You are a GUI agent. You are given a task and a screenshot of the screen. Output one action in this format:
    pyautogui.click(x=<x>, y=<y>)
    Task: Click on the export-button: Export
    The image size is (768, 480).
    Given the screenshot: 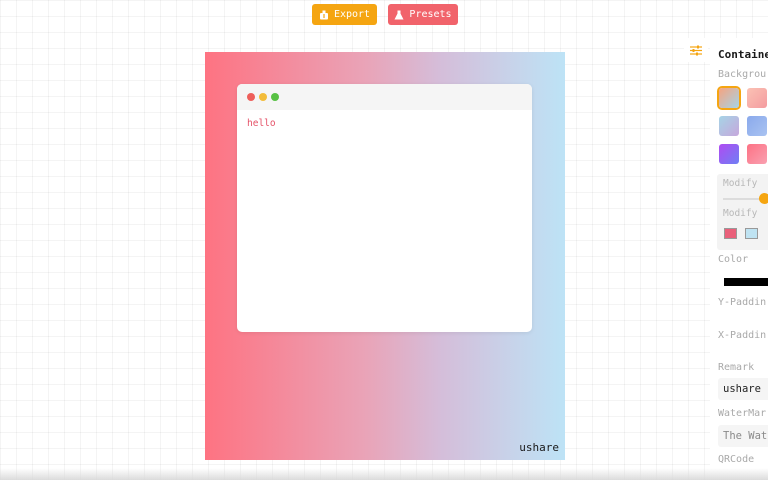 What is the action you would take?
    pyautogui.click(x=344, y=14)
    